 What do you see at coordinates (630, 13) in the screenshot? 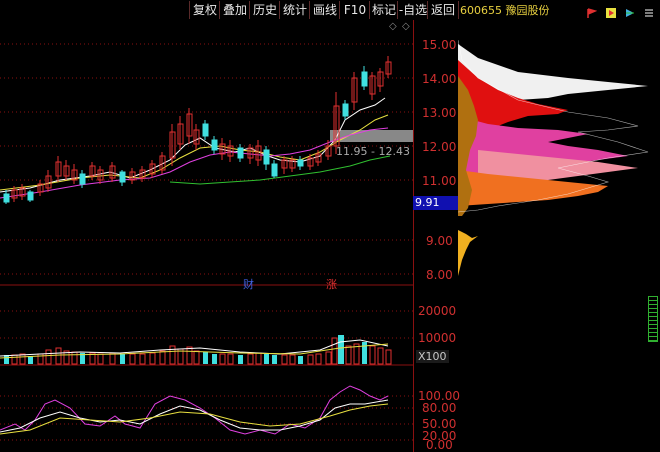
I see `arrow-icon` at bounding box center [630, 13].